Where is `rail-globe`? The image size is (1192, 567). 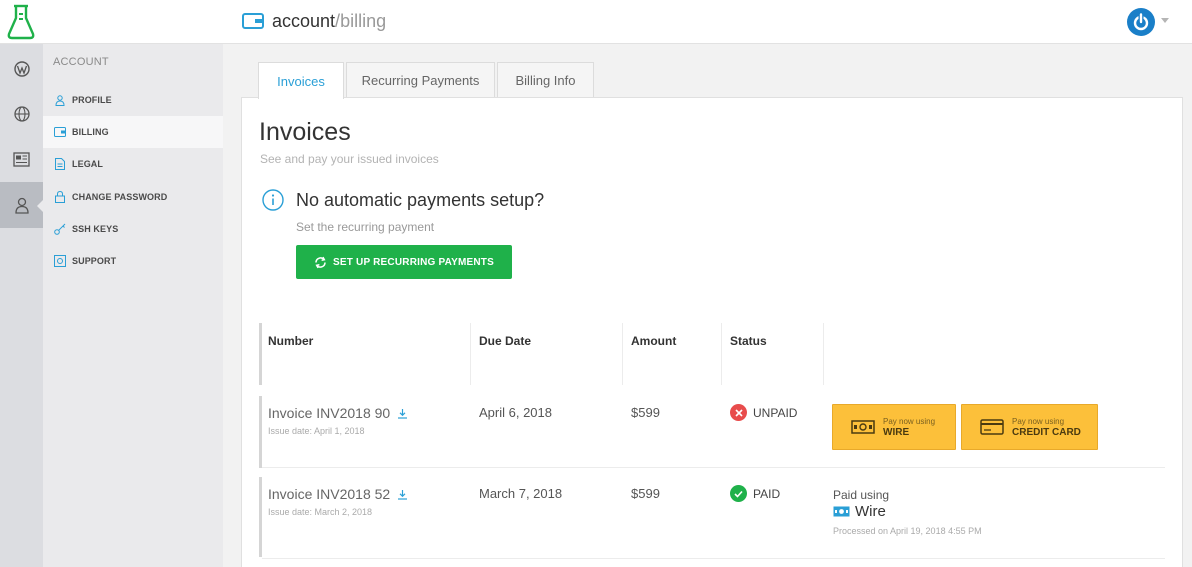 rail-globe is located at coordinates (21, 114).